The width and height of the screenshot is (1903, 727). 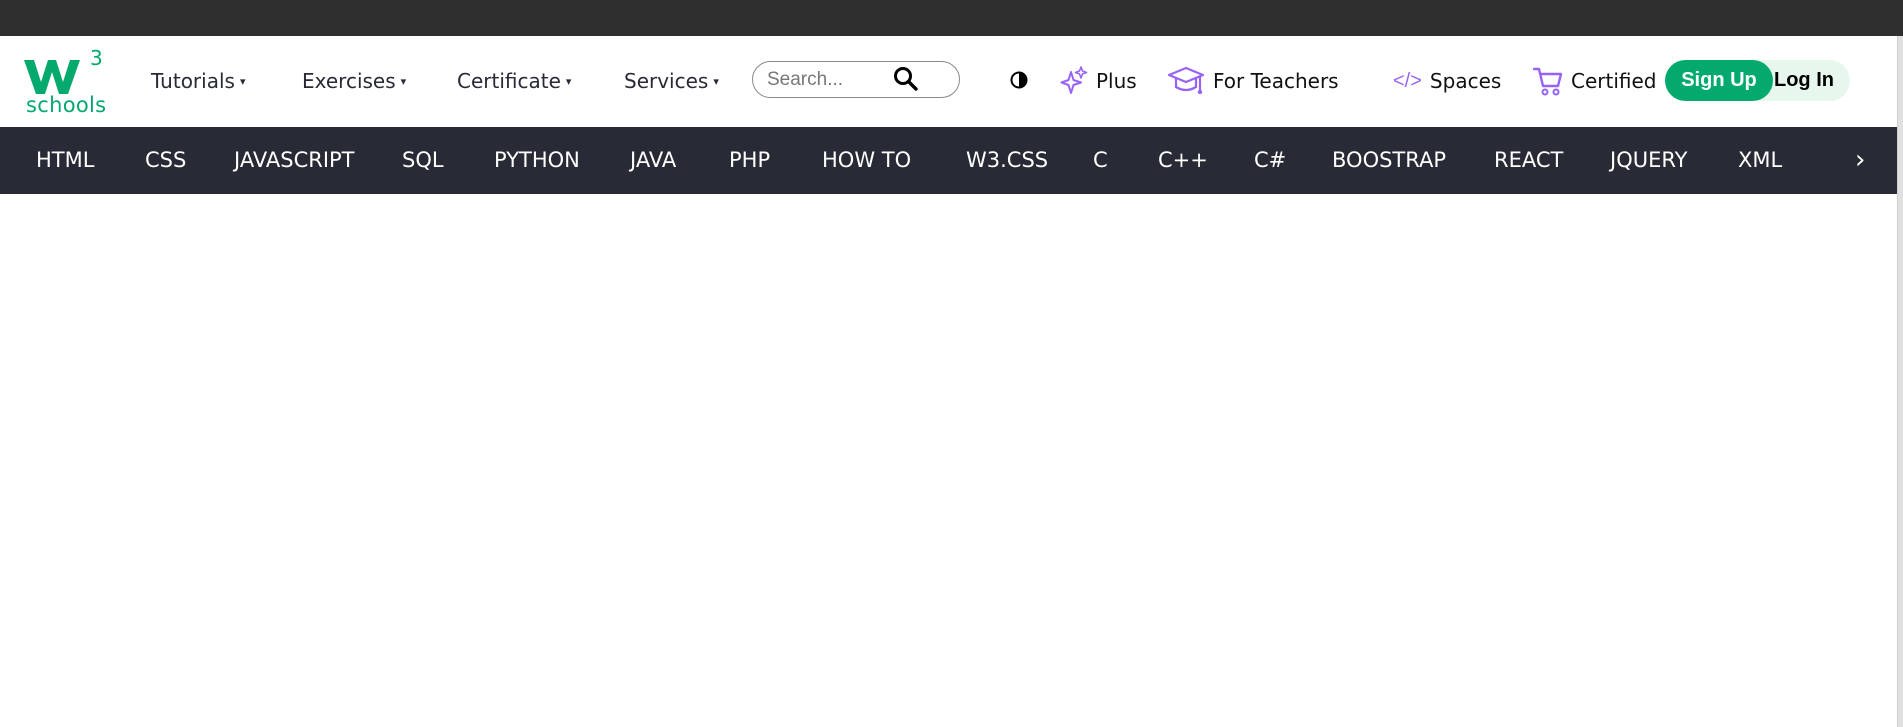 I want to click on sign-up-button: Sign Up, so click(x=1719, y=80).